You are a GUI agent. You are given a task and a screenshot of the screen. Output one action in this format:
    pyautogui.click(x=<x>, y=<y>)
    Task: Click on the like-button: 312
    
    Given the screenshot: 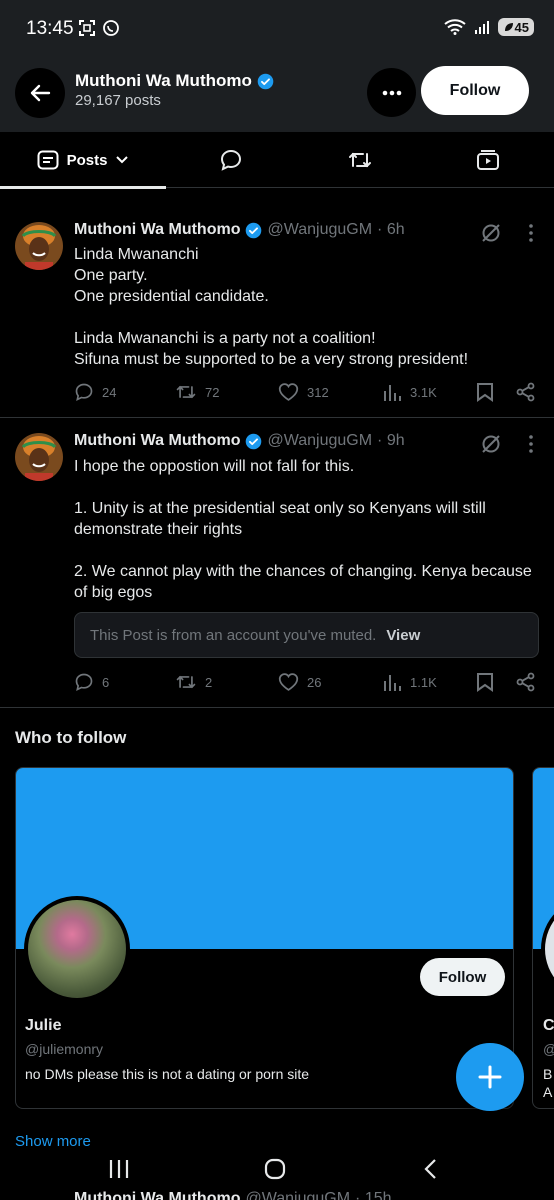 What is the action you would take?
    pyautogui.click(x=303, y=392)
    